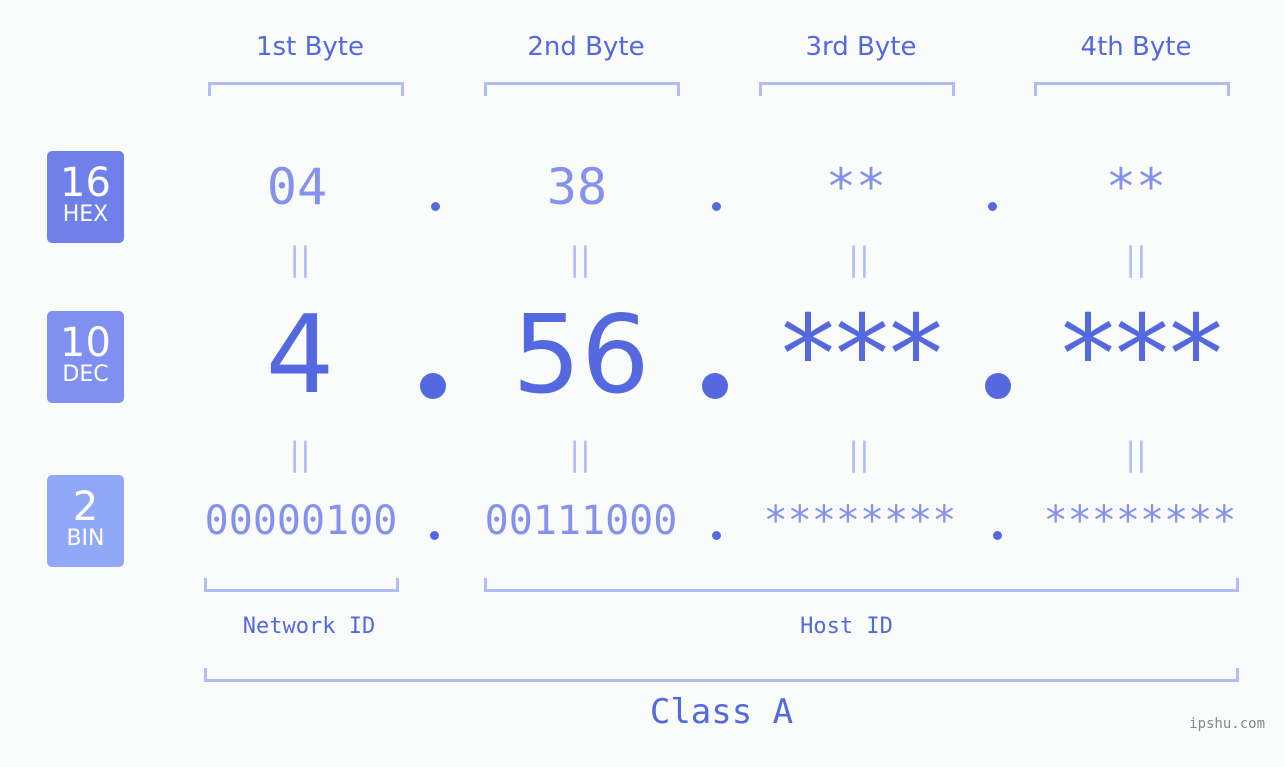 The image size is (1285, 767). Describe the element at coordinates (581, 355) in the screenshot. I see `dec-byte-2: 56` at that location.